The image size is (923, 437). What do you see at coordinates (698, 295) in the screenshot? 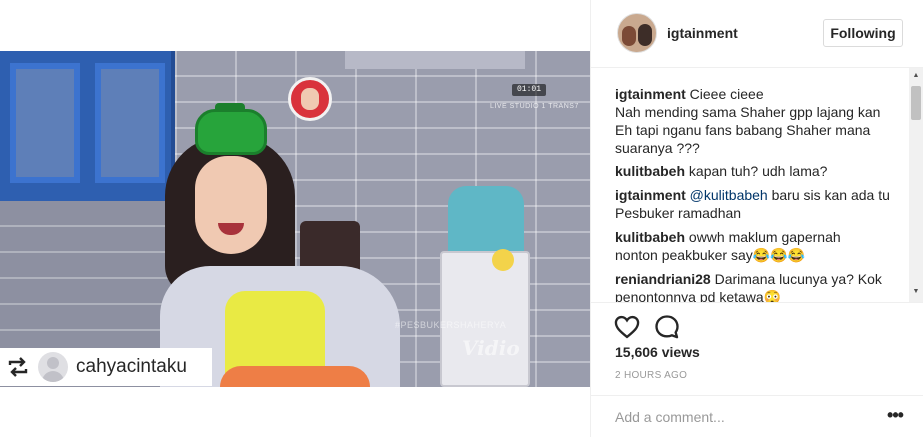
I see `comment-text: penontonnya pd ketawa😳` at bounding box center [698, 295].